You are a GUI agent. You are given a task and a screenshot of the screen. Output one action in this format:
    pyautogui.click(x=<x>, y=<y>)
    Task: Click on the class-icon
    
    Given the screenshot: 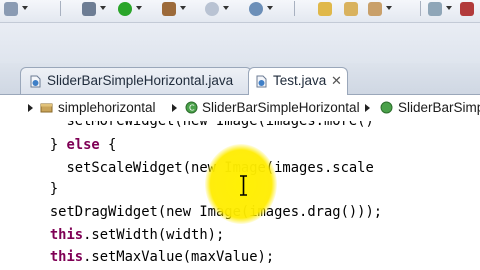 What is the action you would take?
    pyautogui.click(x=386, y=107)
    